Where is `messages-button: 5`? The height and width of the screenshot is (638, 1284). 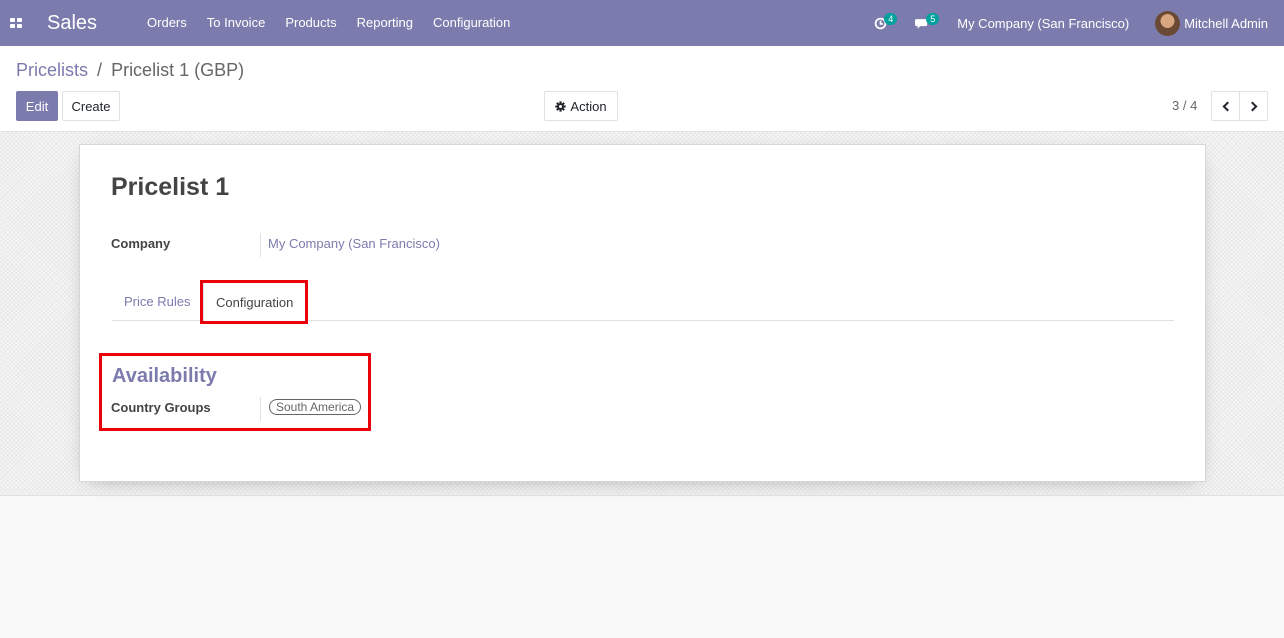 messages-button: 5 is located at coordinates (927, 21).